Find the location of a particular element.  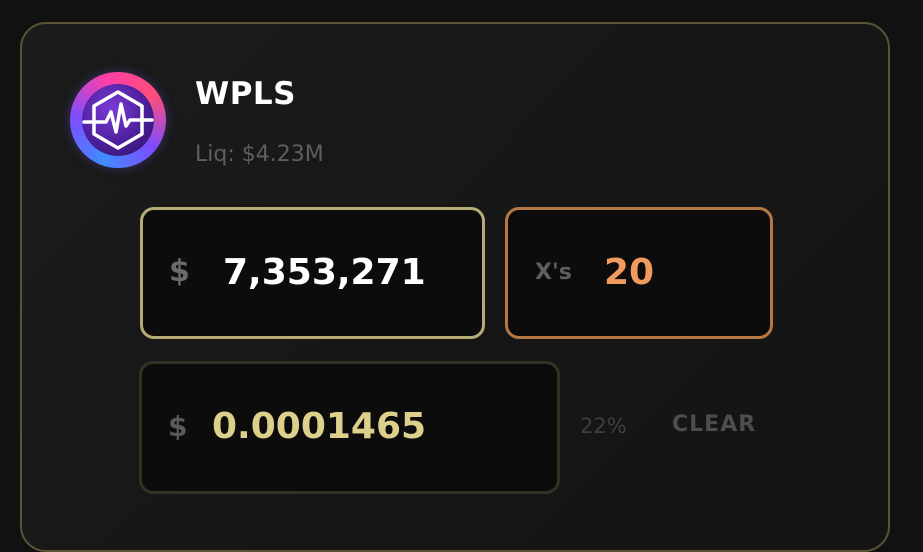

token-name: WPLS is located at coordinates (245, 94).